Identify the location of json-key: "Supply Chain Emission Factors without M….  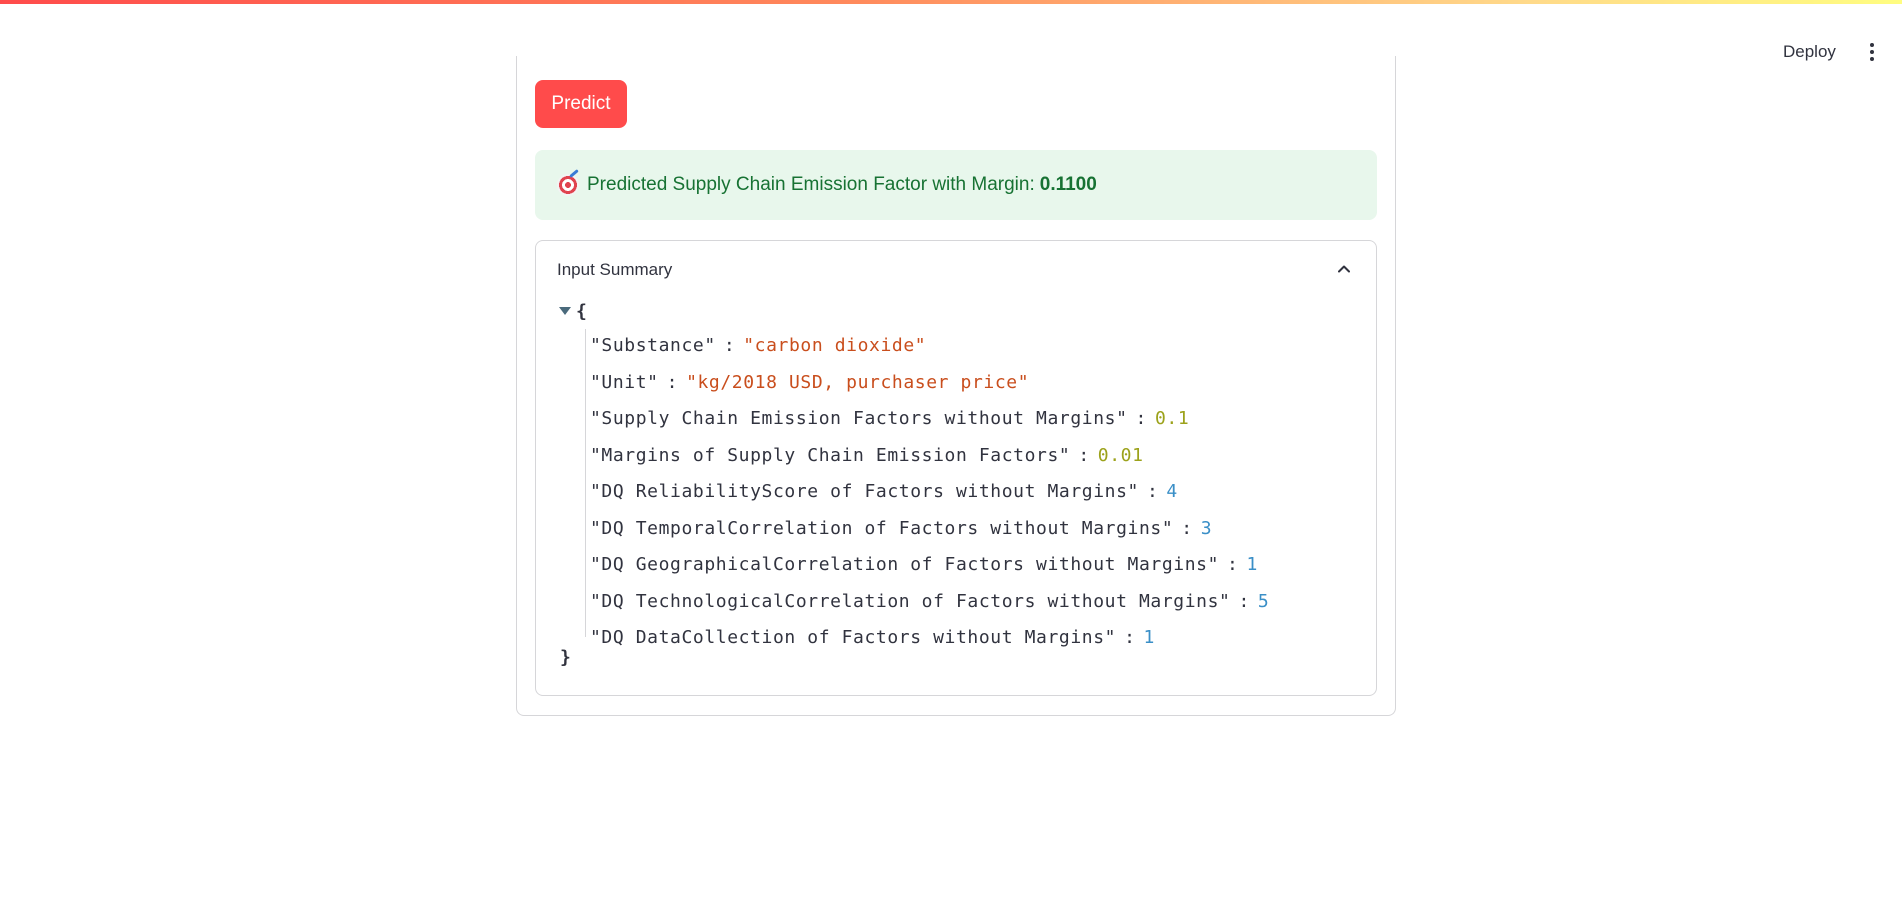
(859, 418).